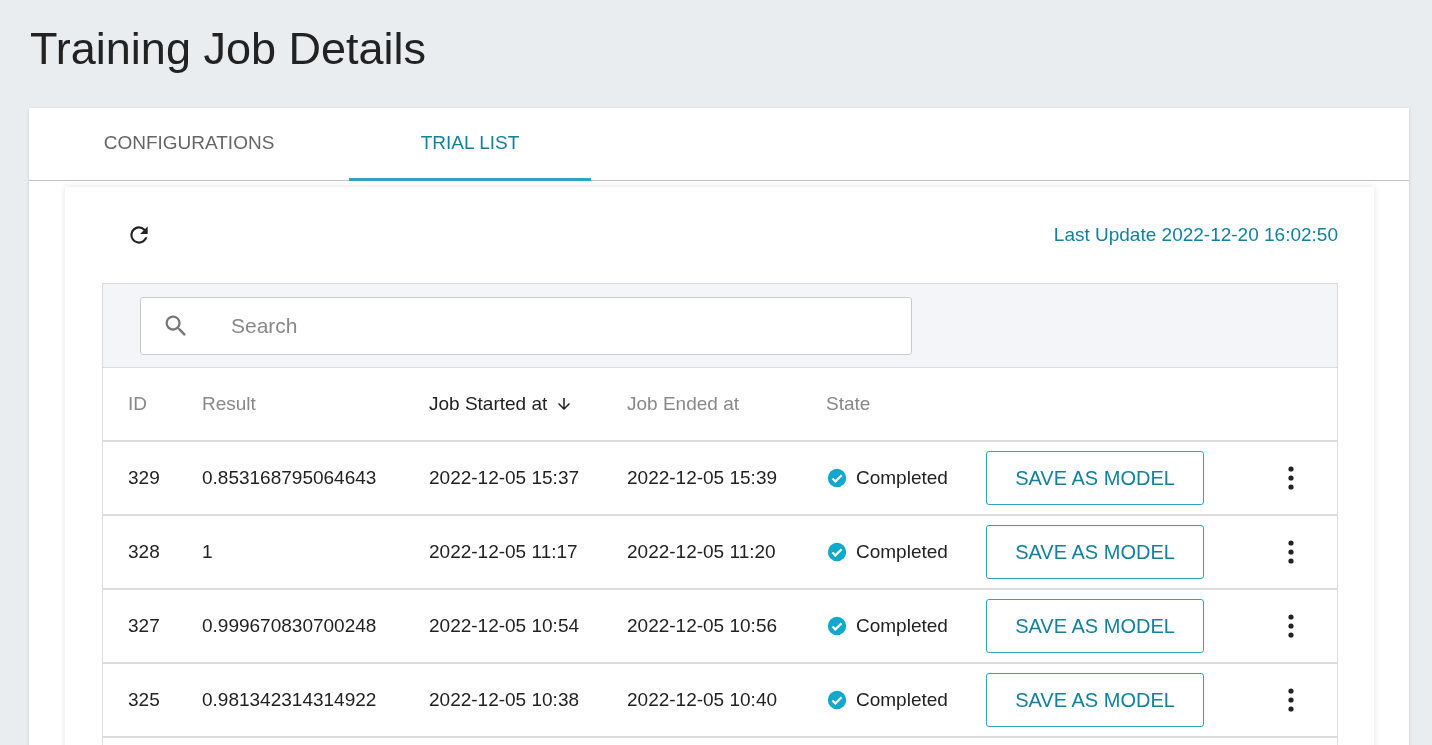  Describe the element at coordinates (144, 700) in the screenshot. I see `table-cell: 325` at that location.